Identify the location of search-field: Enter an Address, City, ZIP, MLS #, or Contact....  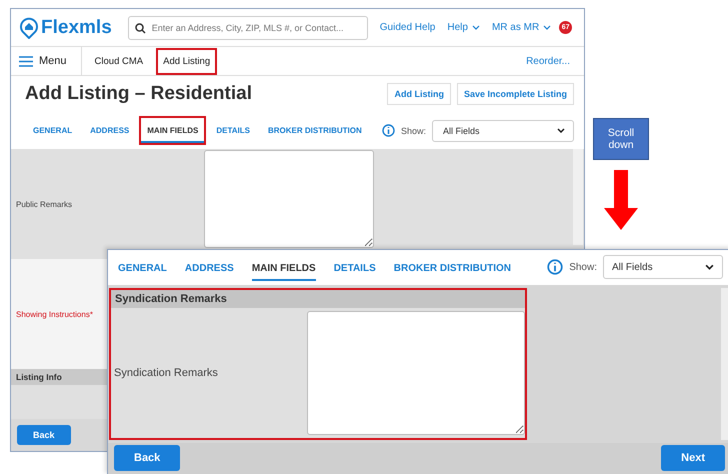
(248, 28).